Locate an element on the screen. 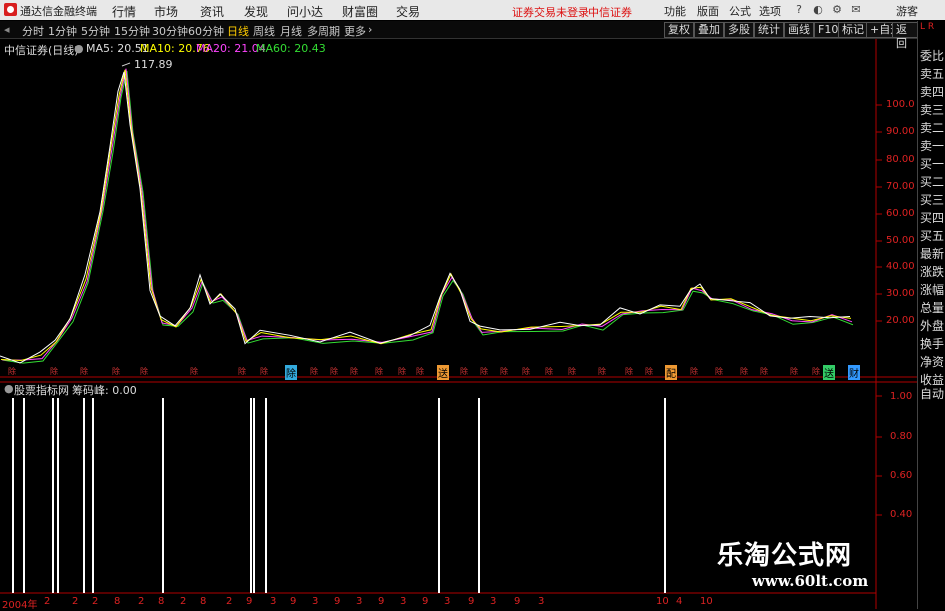  x-tick-label: 4 is located at coordinates (679, 601).